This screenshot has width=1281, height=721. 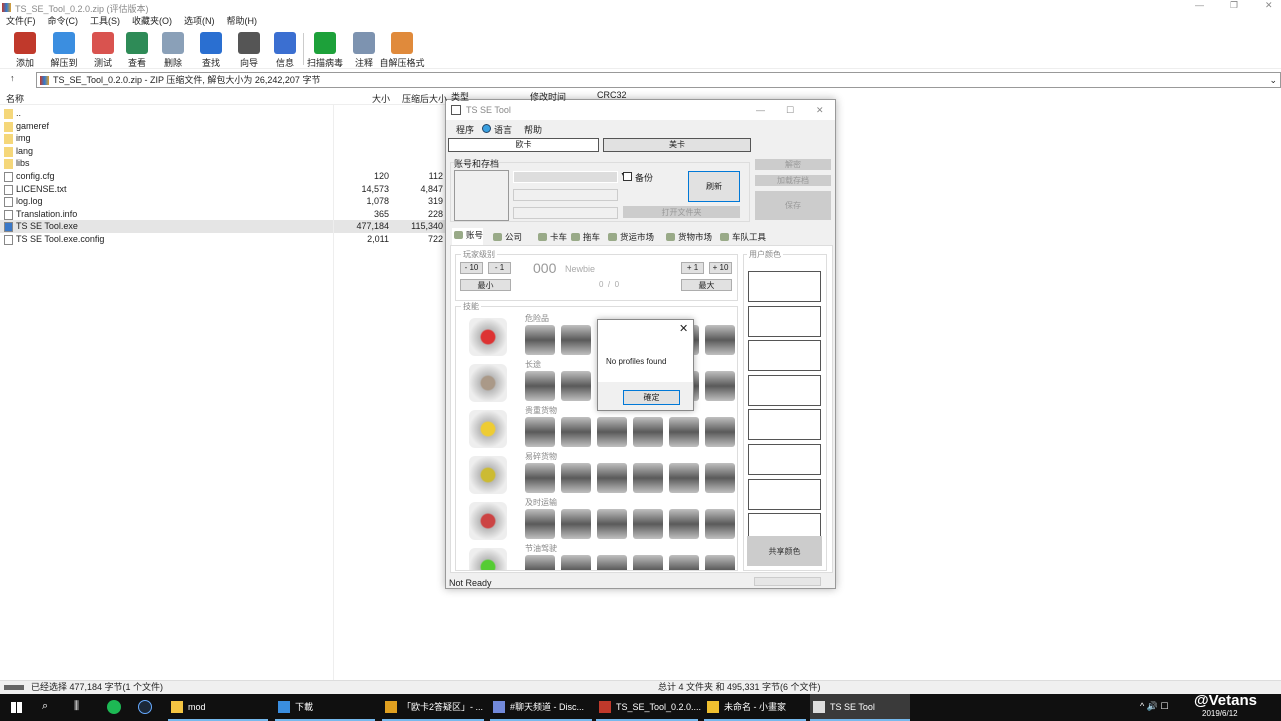 What do you see at coordinates (820, 110) in the screenshot?
I see `tool-close-button: ✕` at bounding box center [820, 110].